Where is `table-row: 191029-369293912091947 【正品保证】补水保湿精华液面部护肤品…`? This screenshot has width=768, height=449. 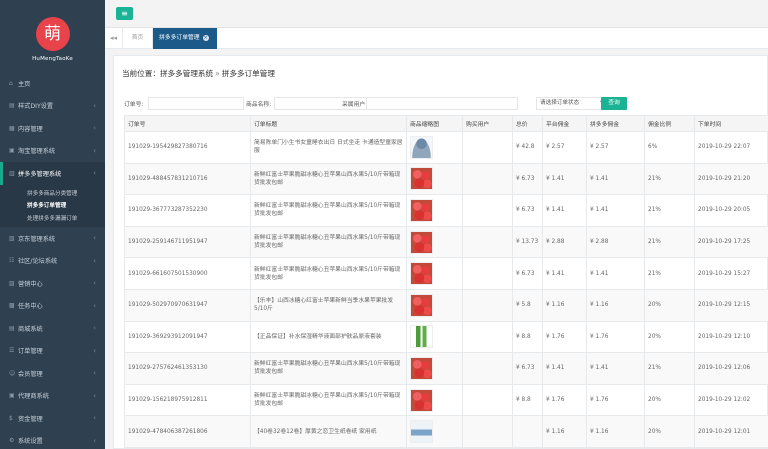
table-row: 191029-369293912091947 【正品保证】补水保湿精华液面部护肤品… is located at coordinates (446, 337).